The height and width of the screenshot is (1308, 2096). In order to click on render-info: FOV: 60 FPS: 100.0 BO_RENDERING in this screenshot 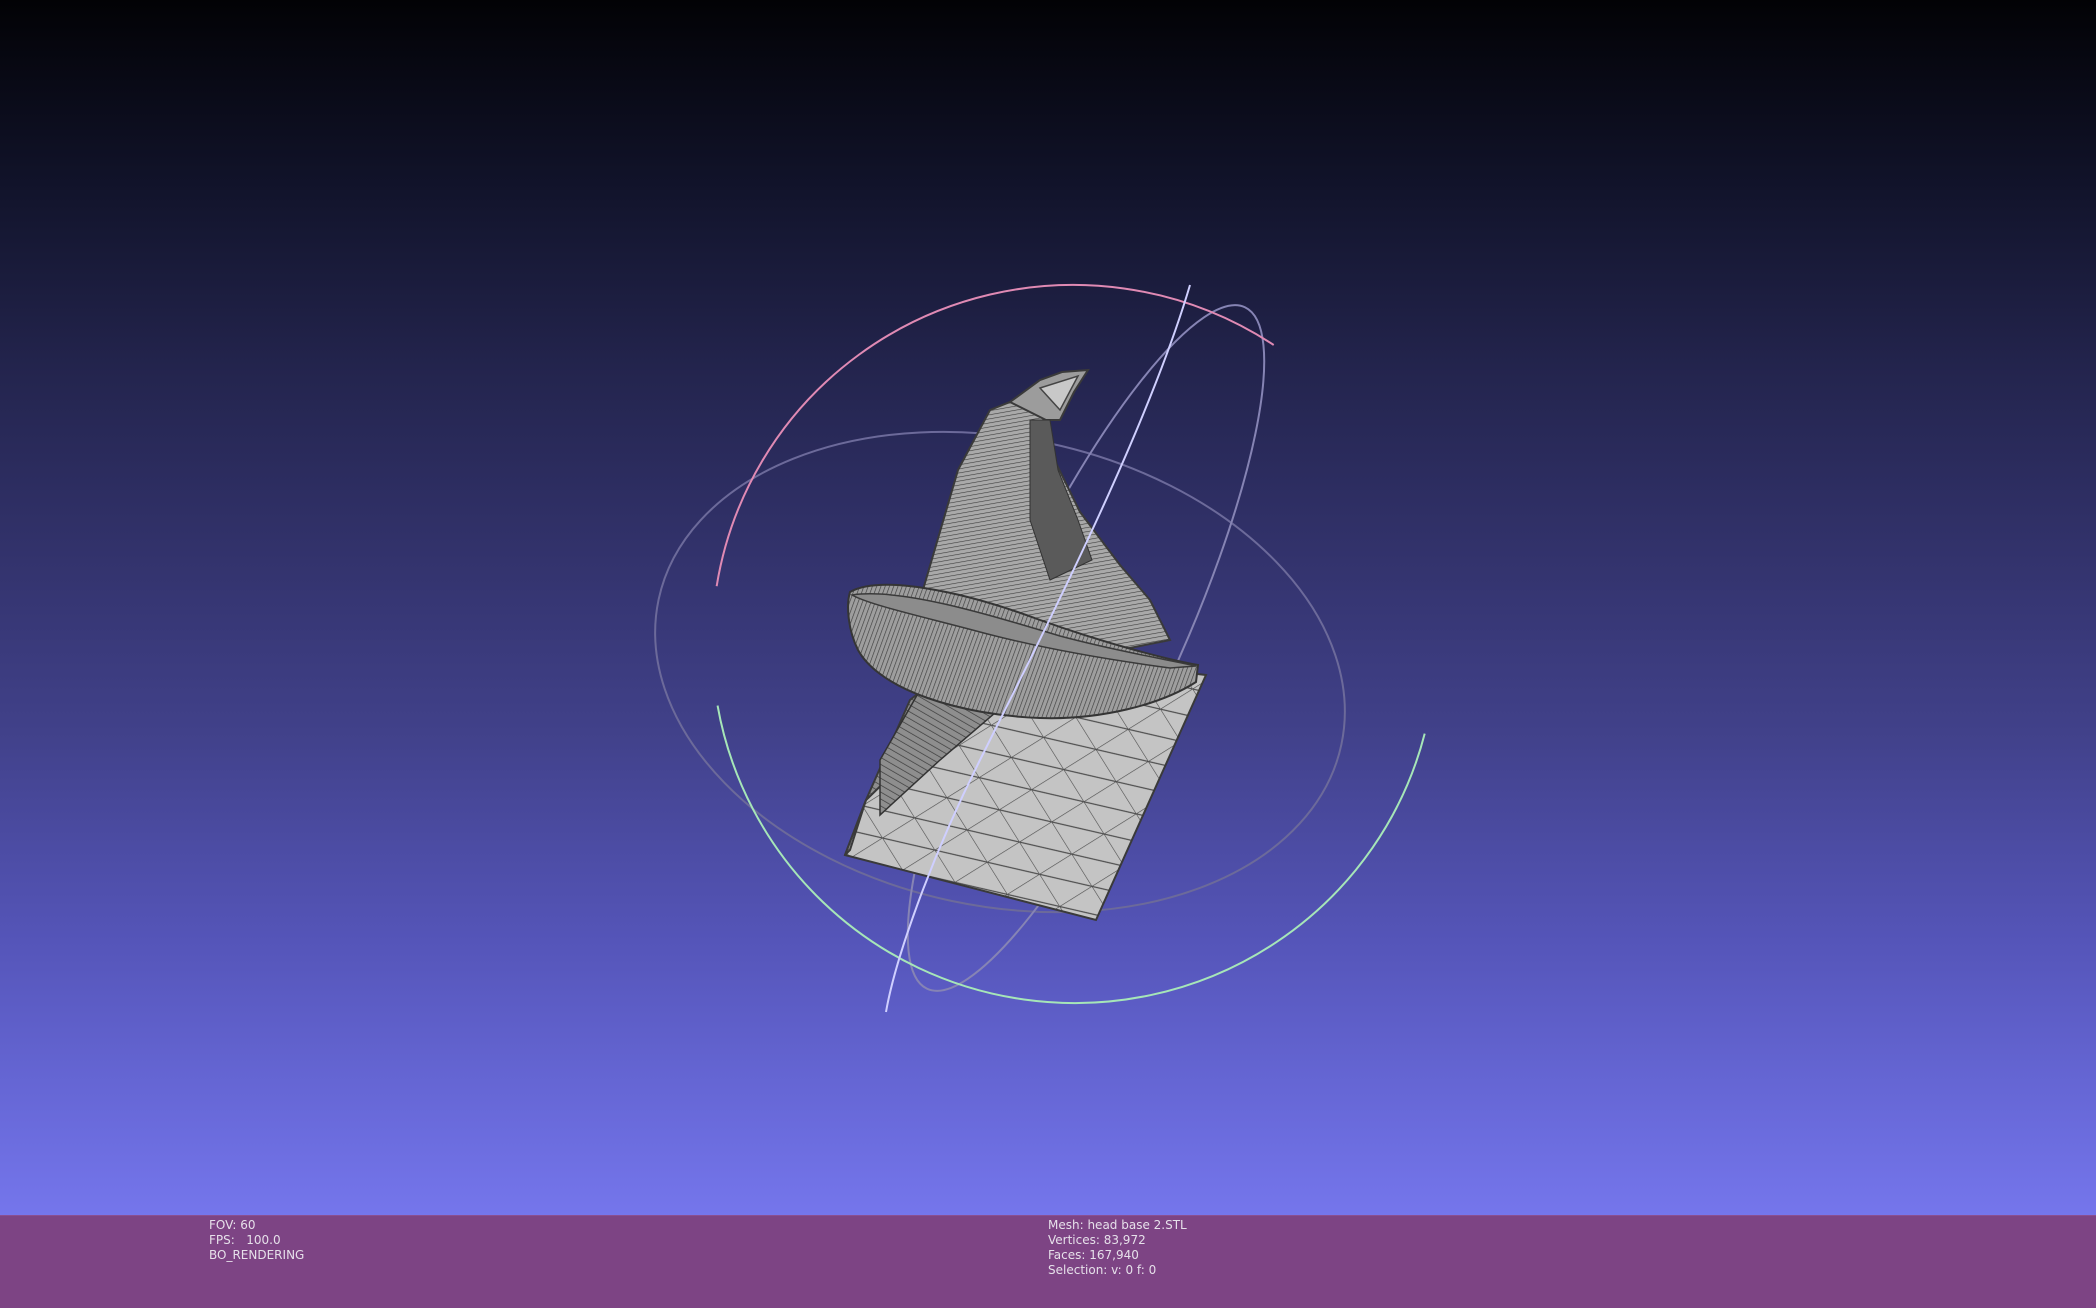, I will do `click(256, 1240)`.